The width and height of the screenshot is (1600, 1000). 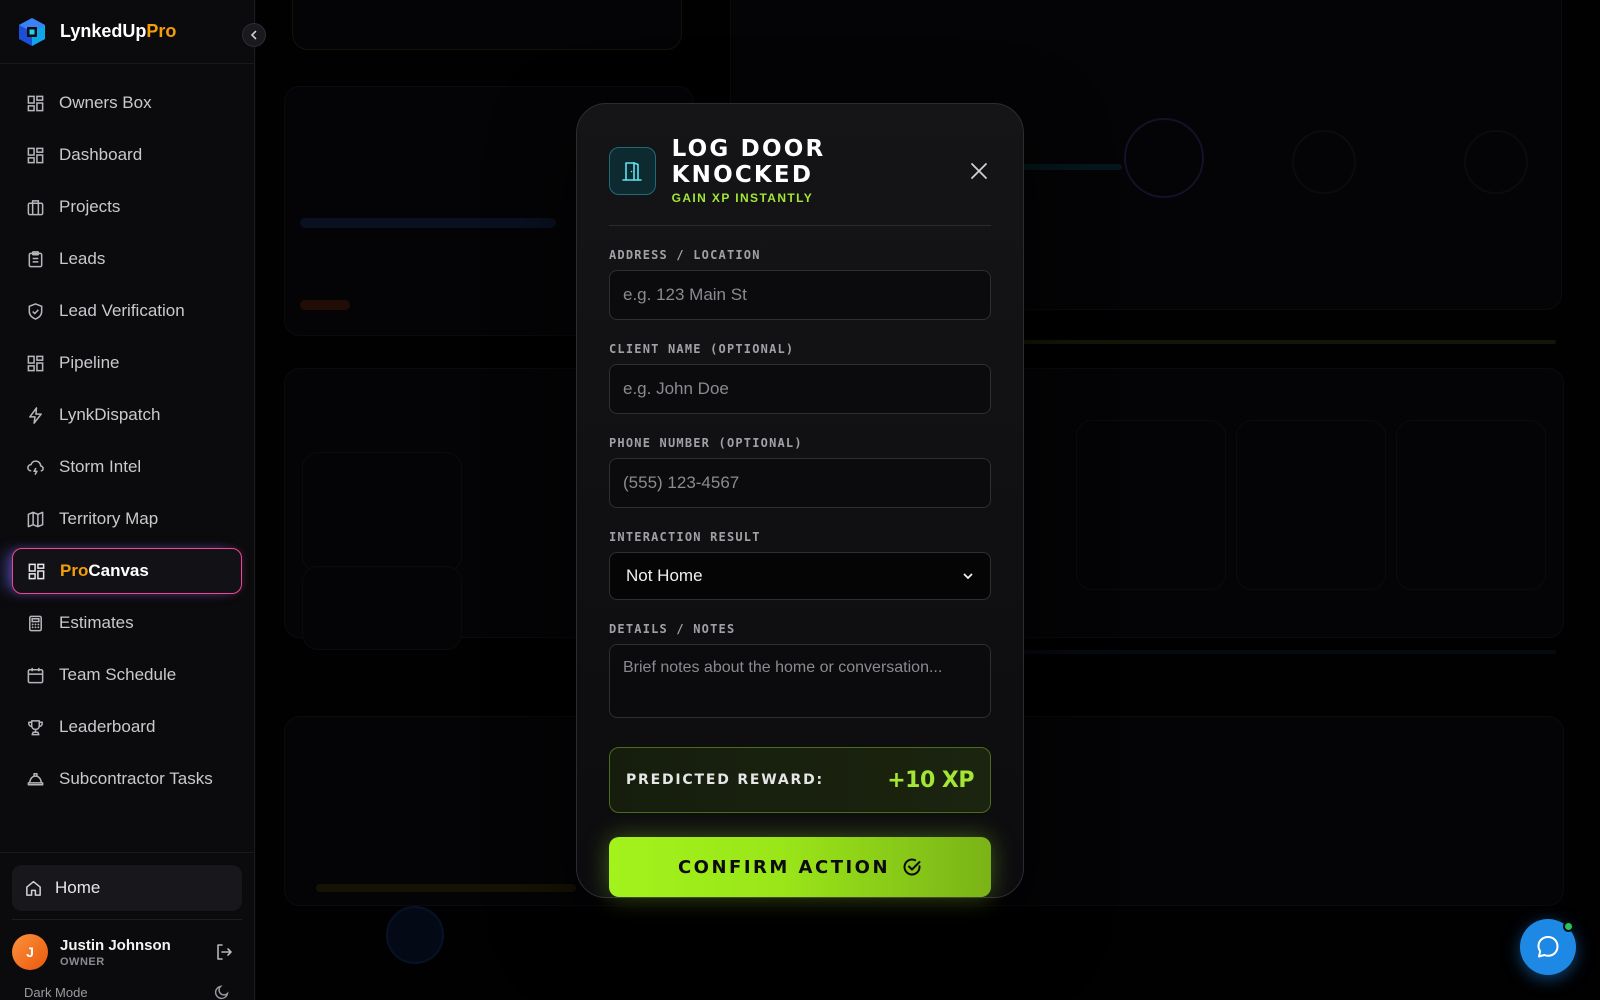 I want to click on details-notes-label: DETAILS / NOTES, so click(x=672, y=629).